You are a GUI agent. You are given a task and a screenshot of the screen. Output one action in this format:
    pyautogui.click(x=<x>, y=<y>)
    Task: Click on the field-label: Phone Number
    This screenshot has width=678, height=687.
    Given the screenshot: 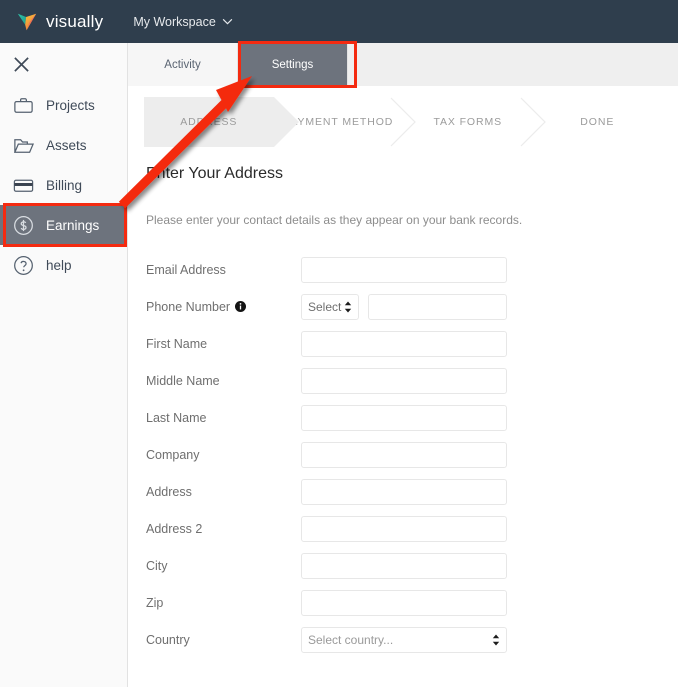 What is the action you would take?
    pyautogui.click(x=188, y=306)
    